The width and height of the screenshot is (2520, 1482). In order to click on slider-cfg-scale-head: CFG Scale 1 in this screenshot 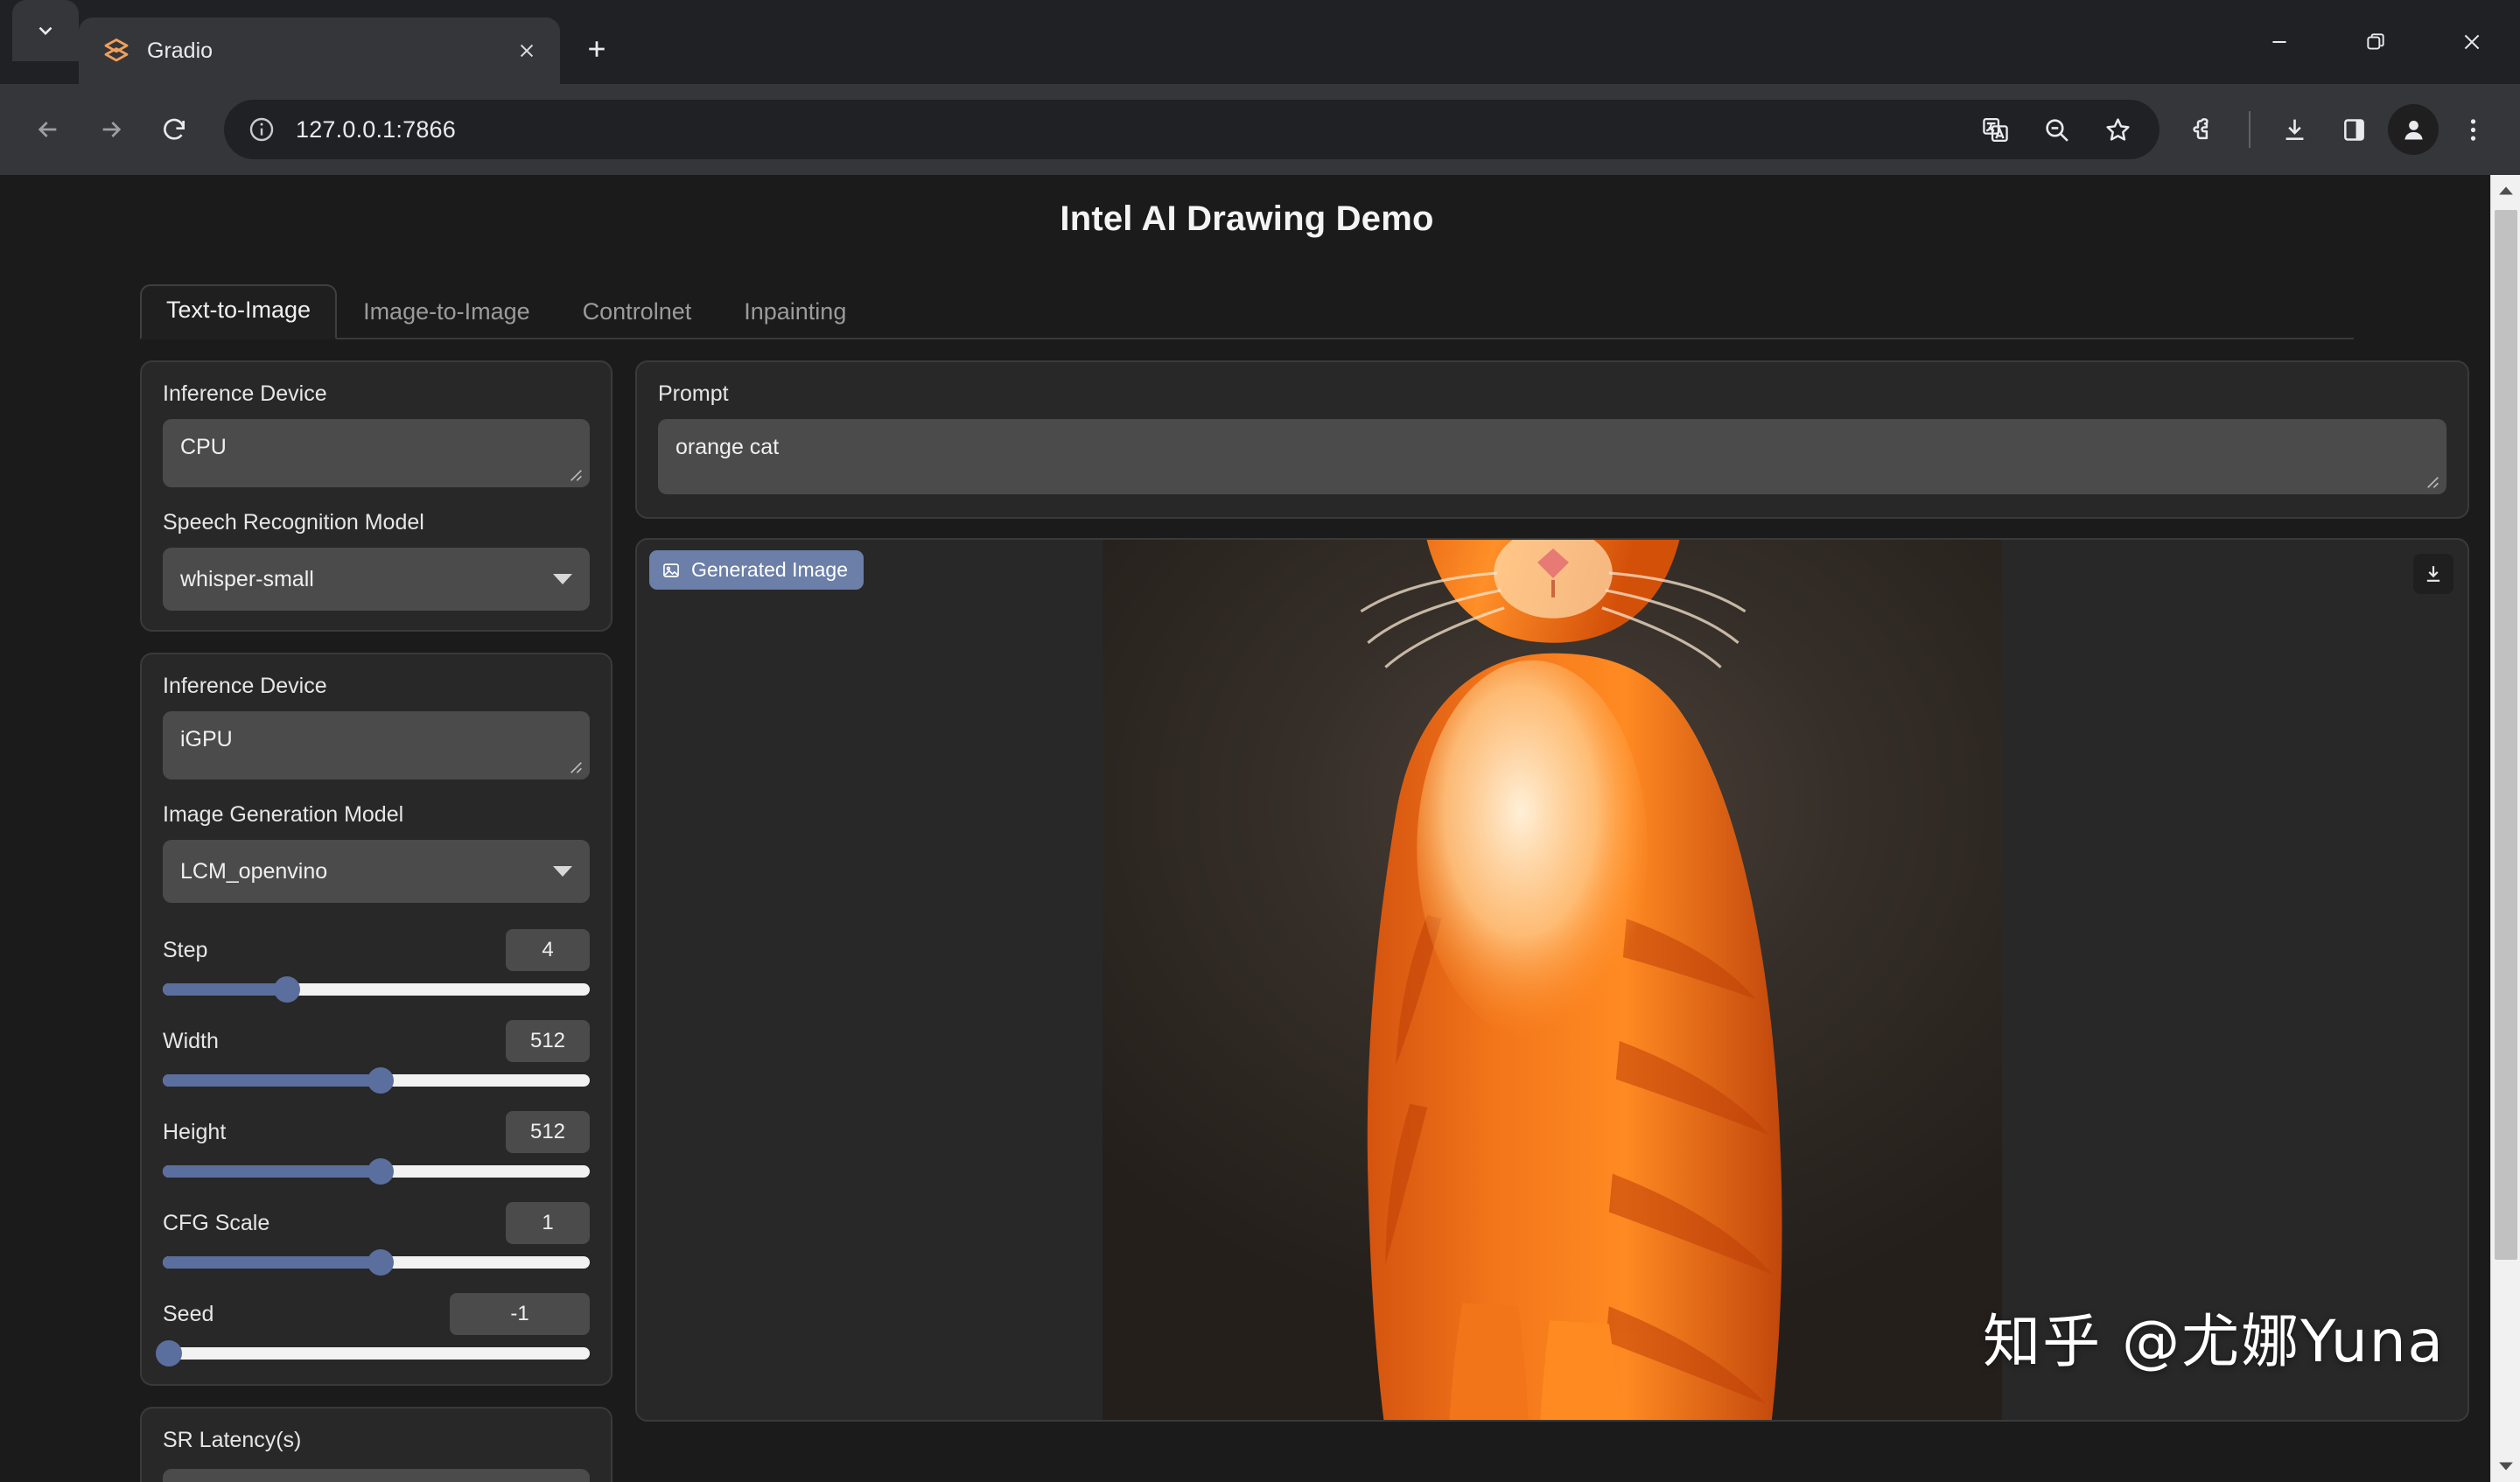, I will do `click(376, 1223)`.